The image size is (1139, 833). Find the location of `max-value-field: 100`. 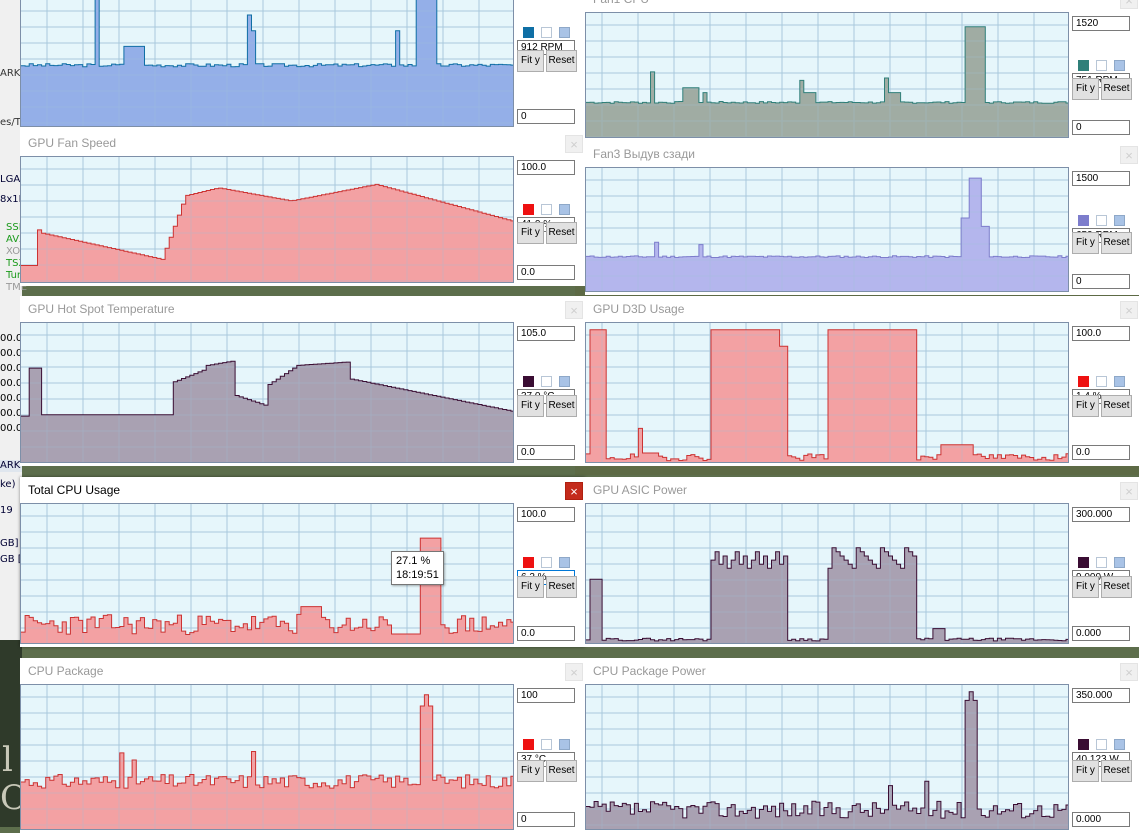

max-value-field: 100 is located at coordinates (546, 695).